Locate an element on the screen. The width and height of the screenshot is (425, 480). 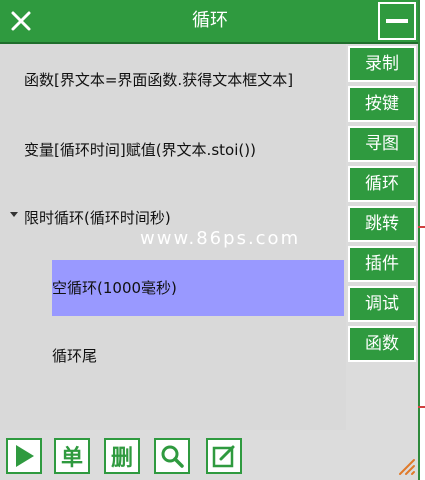
list-item: 函数[界文本=界面函数.获得文本框文本] is located at coordinates (158, 80).